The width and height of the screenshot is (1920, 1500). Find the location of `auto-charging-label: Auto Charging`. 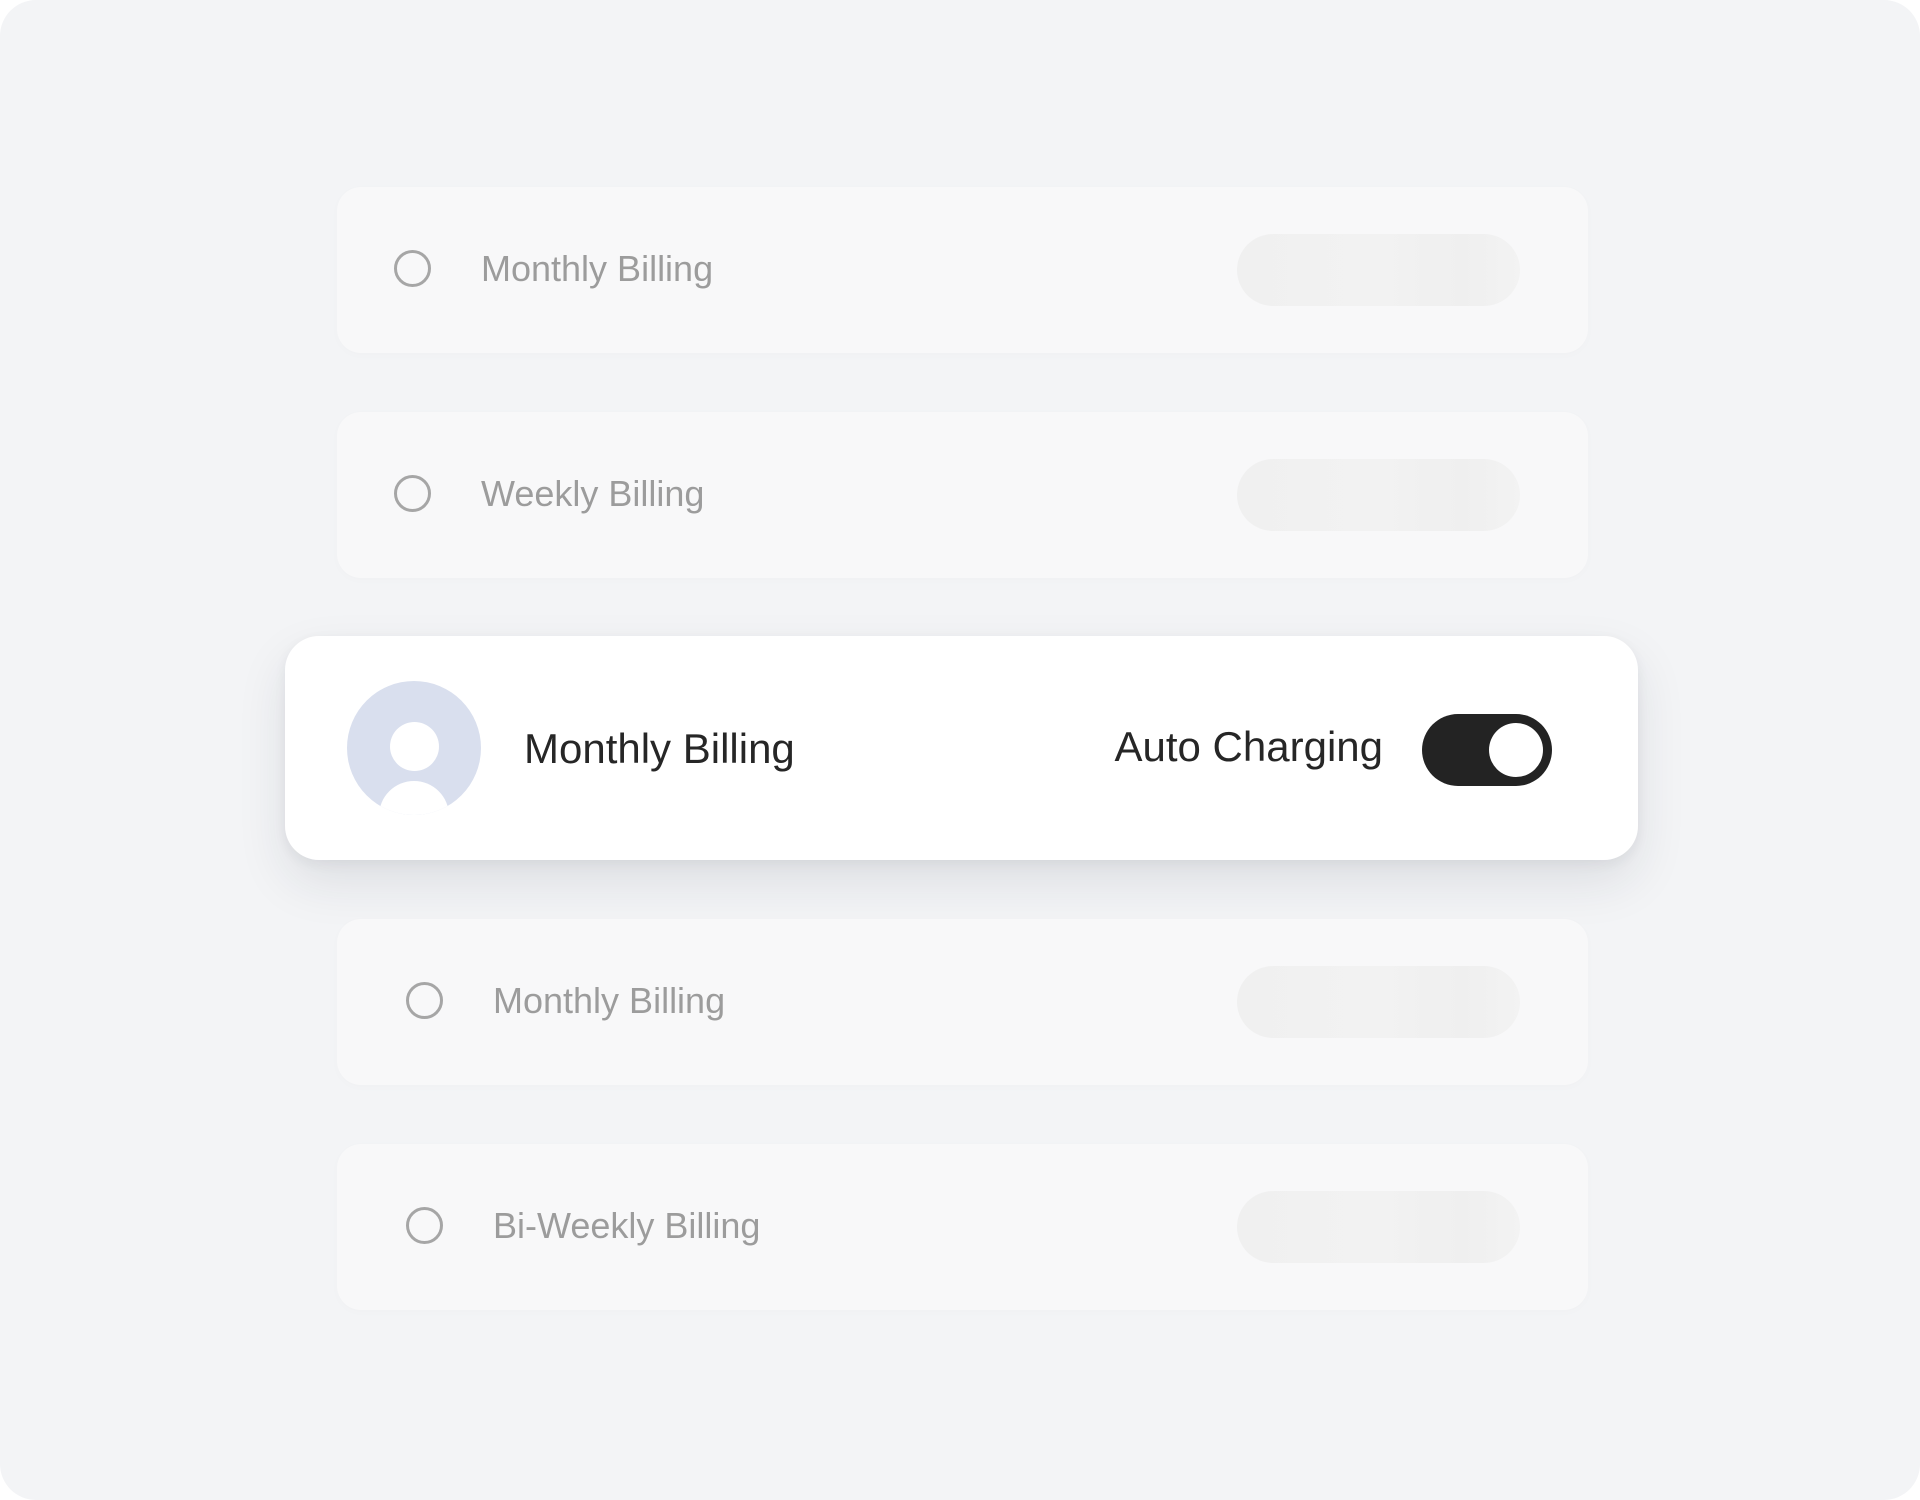

auto-charging-label: Auto Charging is located at coordinates (1248, 746).